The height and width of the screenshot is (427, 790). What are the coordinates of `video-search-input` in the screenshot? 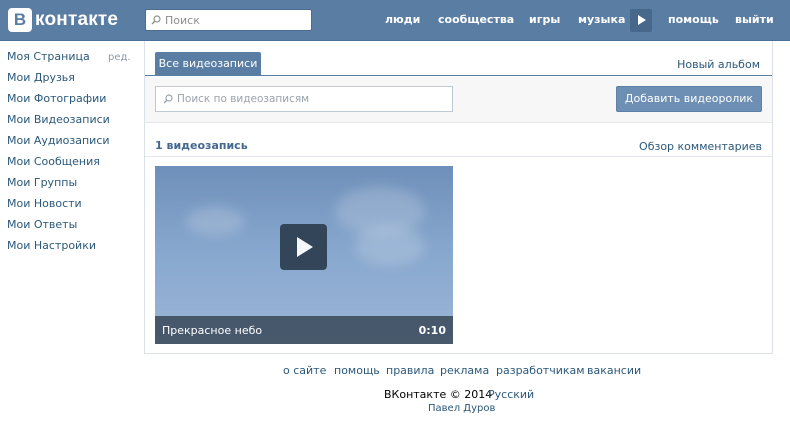 It's located at (307, 99).